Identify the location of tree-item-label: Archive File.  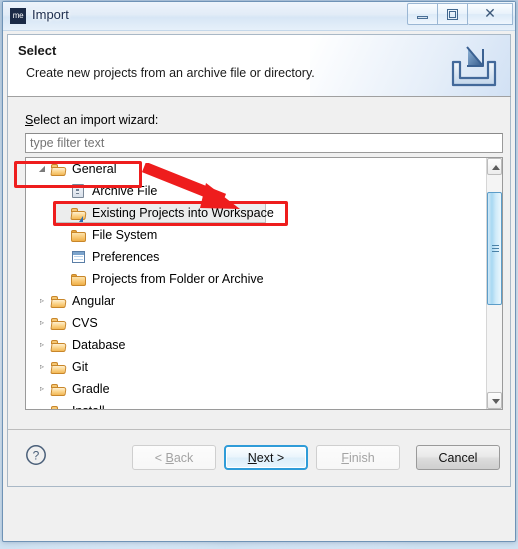
(125, 191).